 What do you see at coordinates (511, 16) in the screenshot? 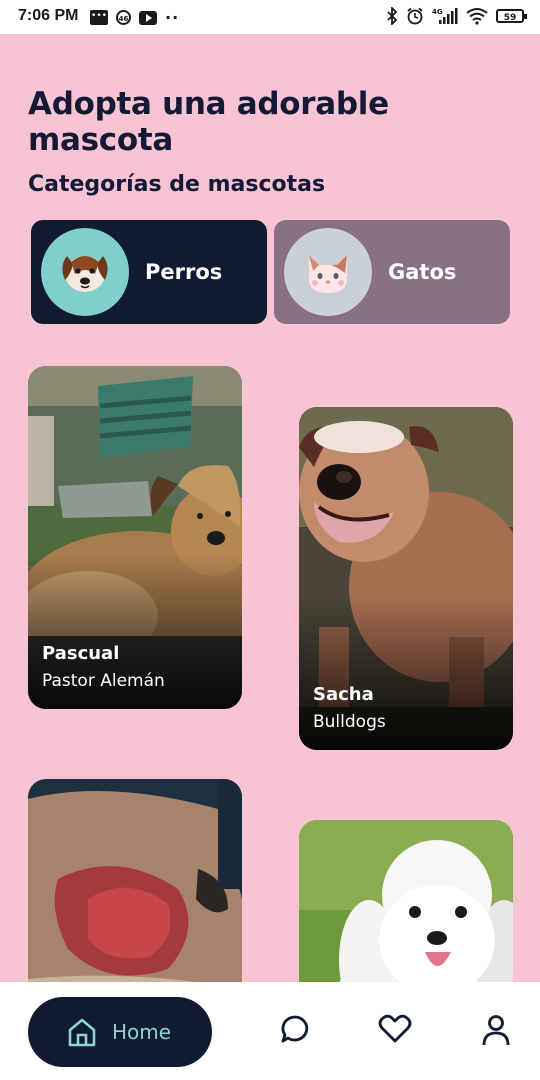
I see `battery-icon: 59` at bounding box center [511, 16].